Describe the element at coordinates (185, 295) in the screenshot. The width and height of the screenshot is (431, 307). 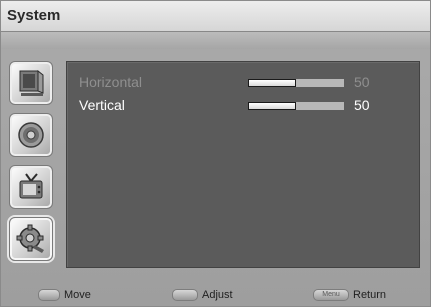
I see `dpad-leftright-icon` at that location.